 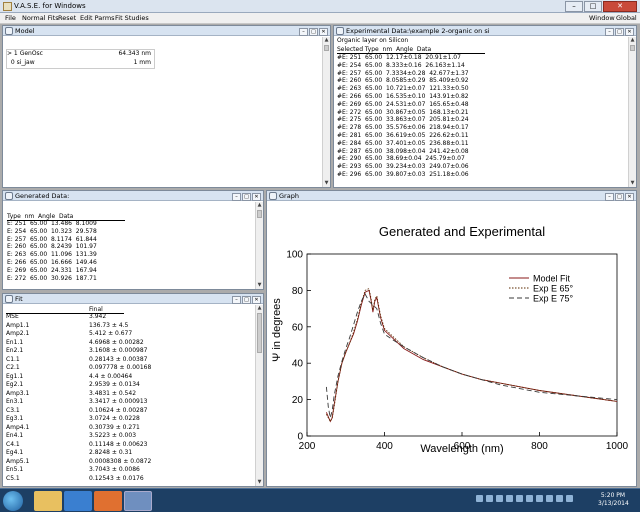 What do you see at coordinates (118, 411) in the screenshot?
I see `fit-param-value: 0.10624 ± 0.00287` at bounding box center [118, 411].